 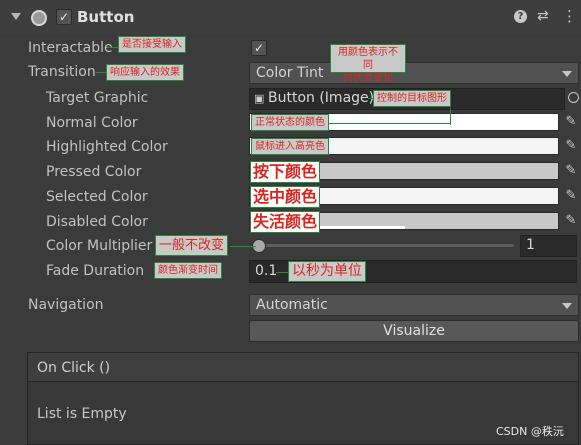 What do you see at coordinates (70, 48) in the screenshot?
I see `interactable-label: Interactable` at bounding box center [70, 48].